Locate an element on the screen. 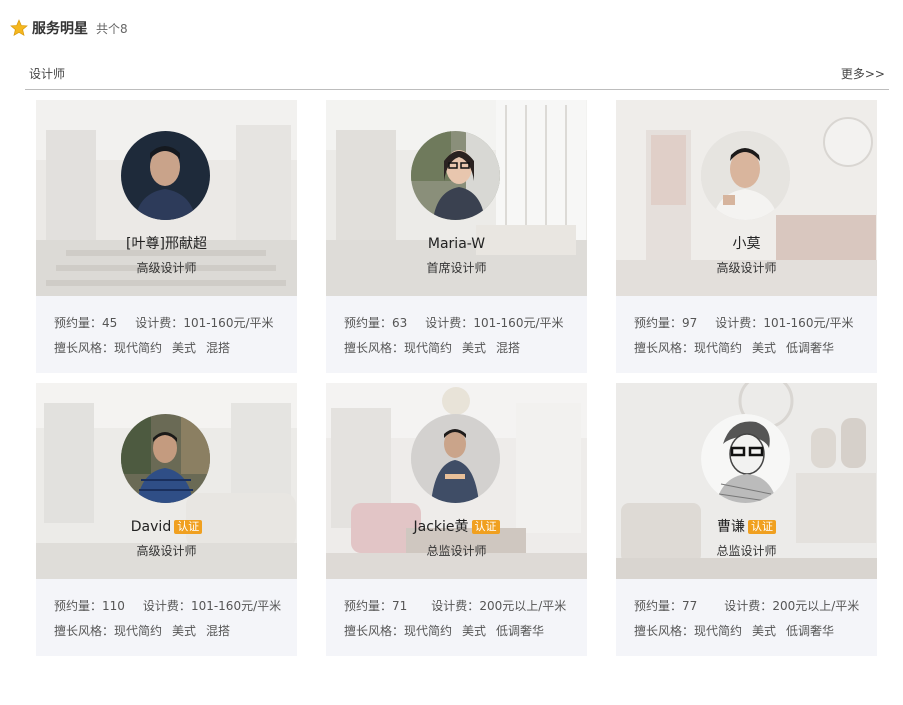  designer-name: [叶尊]邢献超 is located at coordinates (166, 244).